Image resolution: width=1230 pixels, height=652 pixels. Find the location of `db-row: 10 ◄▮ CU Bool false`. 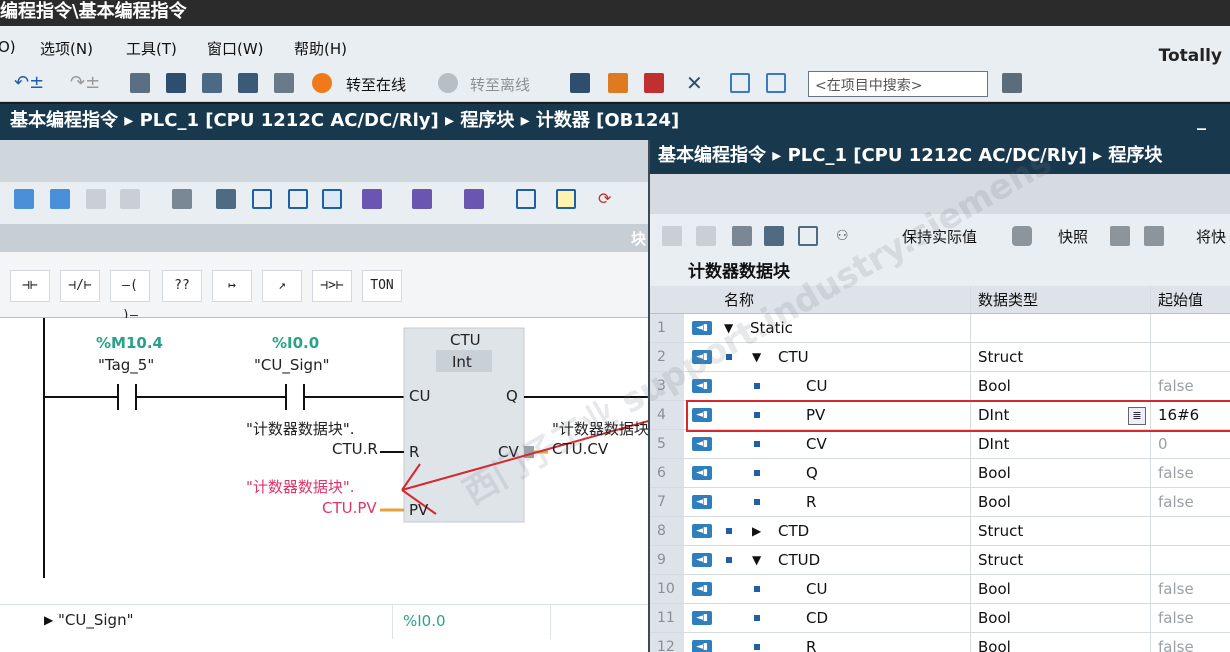

db-row: 10 ◄▮ CU Bool false is located at coordinates (940, 589).